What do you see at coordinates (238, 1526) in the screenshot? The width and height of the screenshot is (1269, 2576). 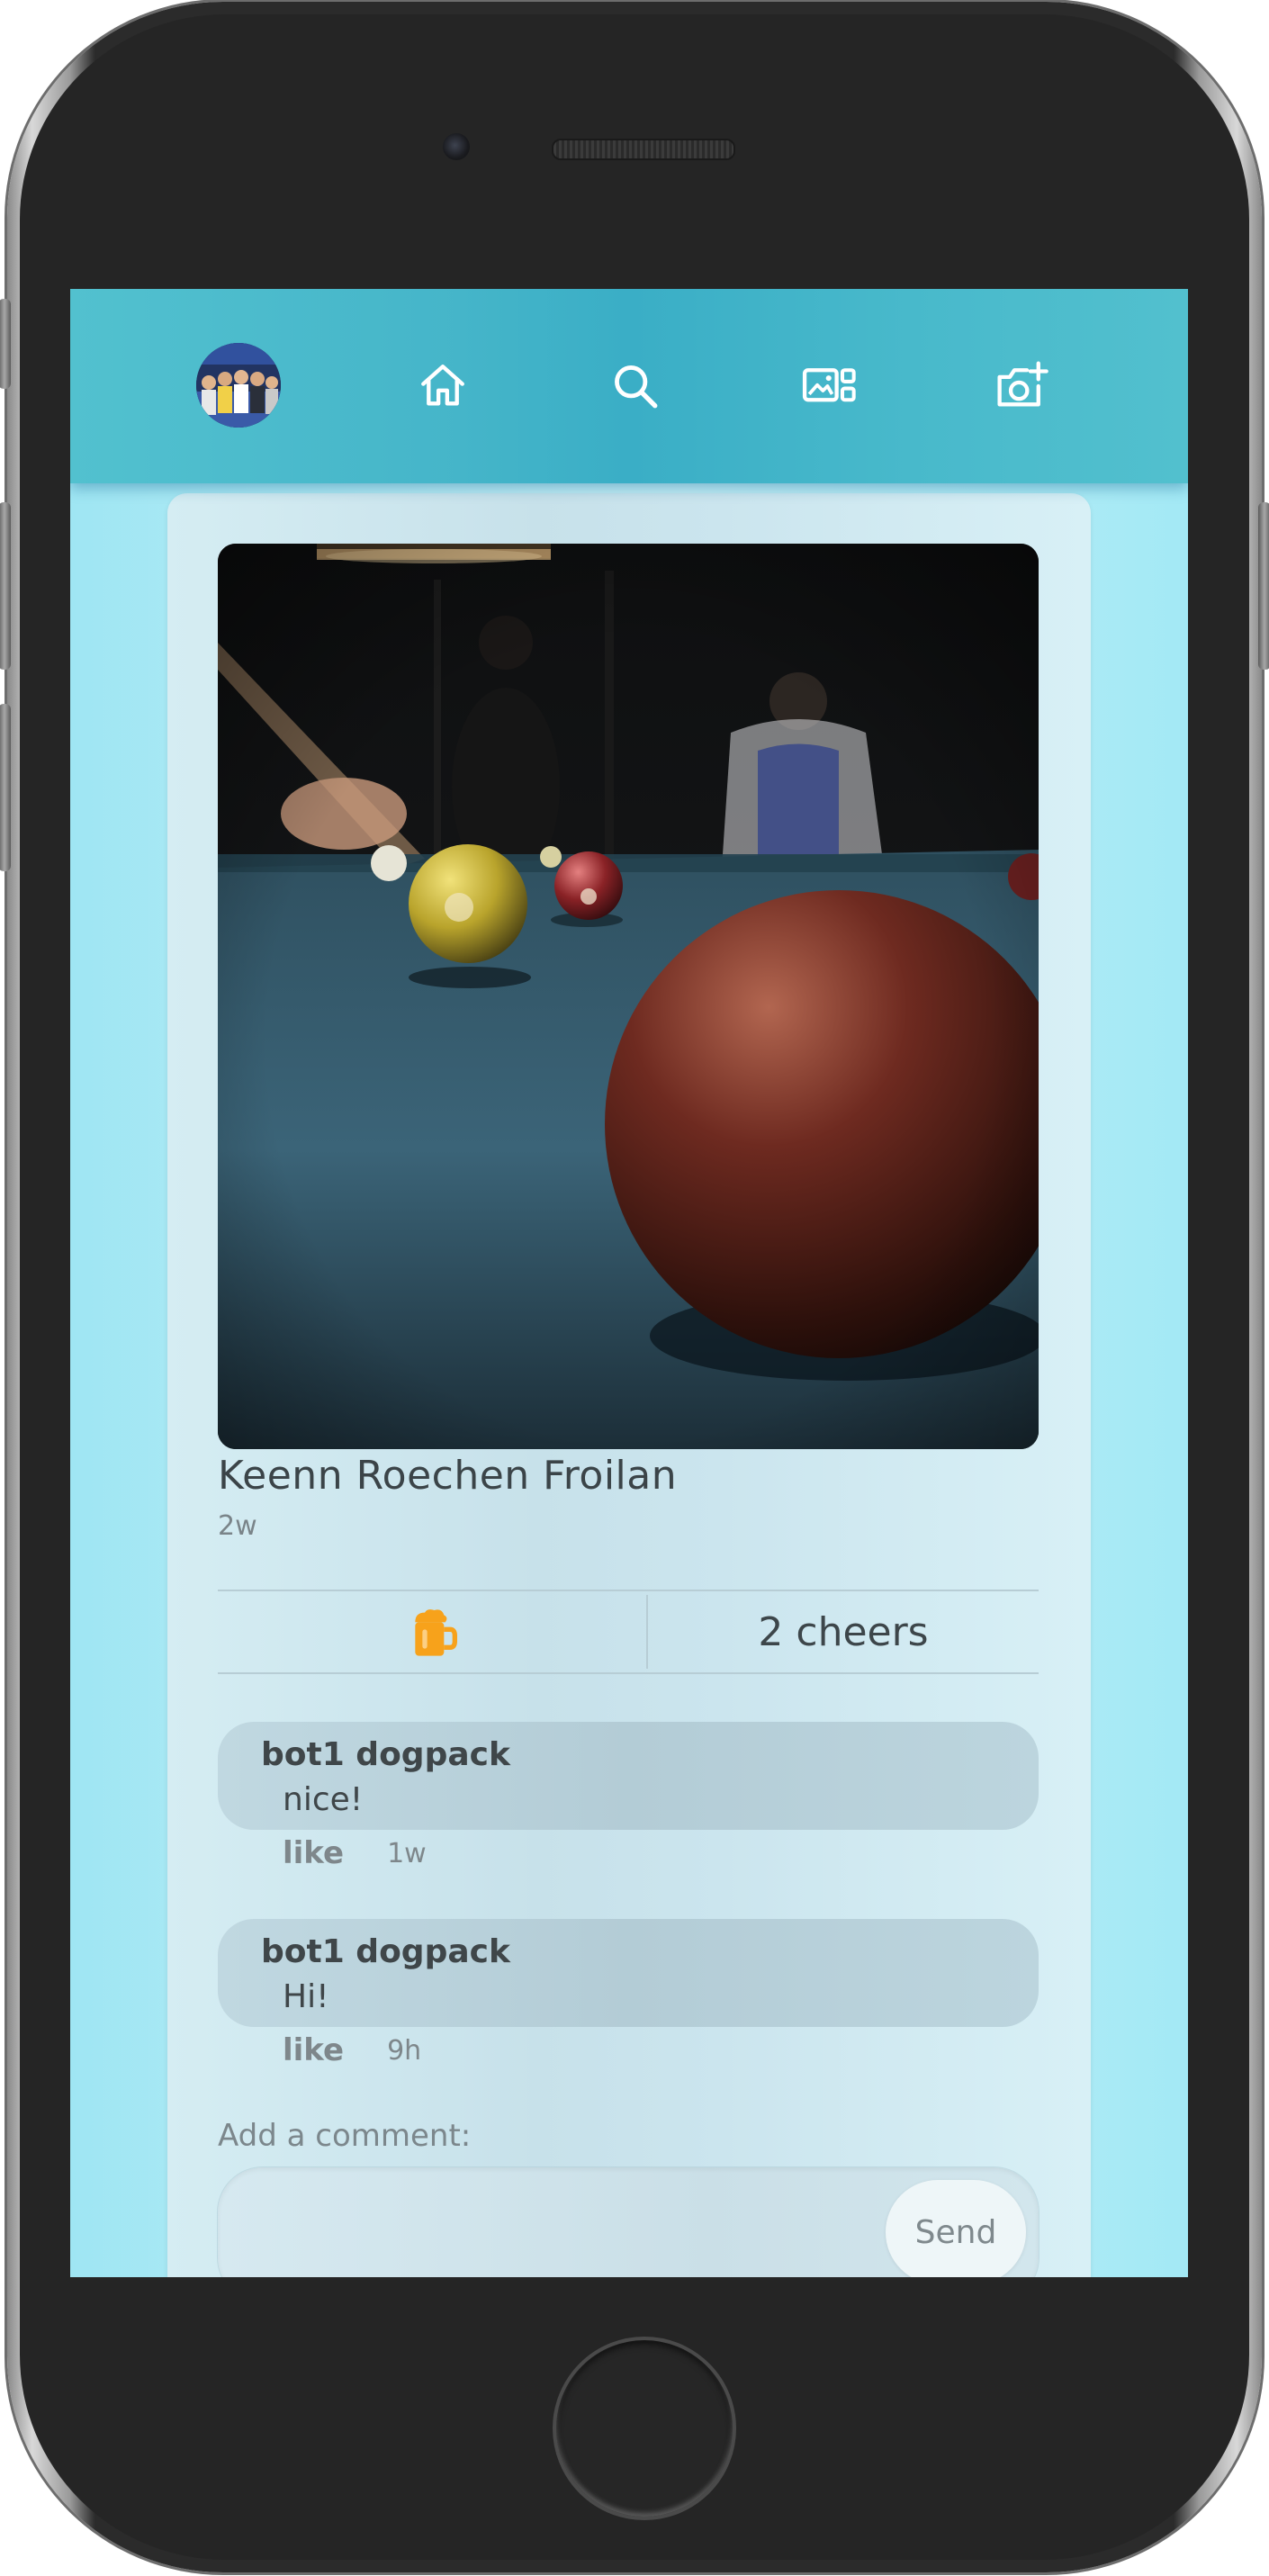 I see `post-timestamp: 2w` at bounding box center [238, 1526].